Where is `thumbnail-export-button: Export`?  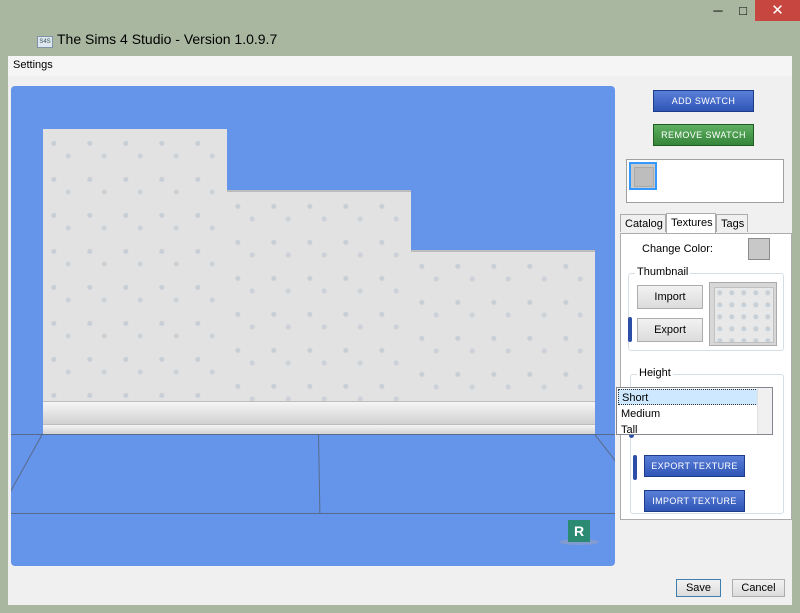
thumbnail-export-button: Export is located at coordinates (670, 330).